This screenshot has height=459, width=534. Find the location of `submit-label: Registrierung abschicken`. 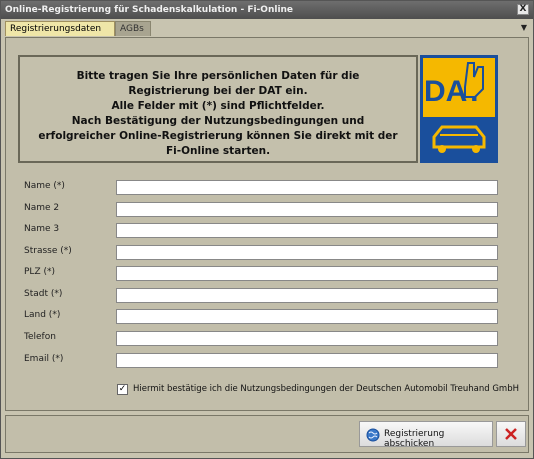

submit-label: Registrierung abschicken is located at coordinates (414, 439).